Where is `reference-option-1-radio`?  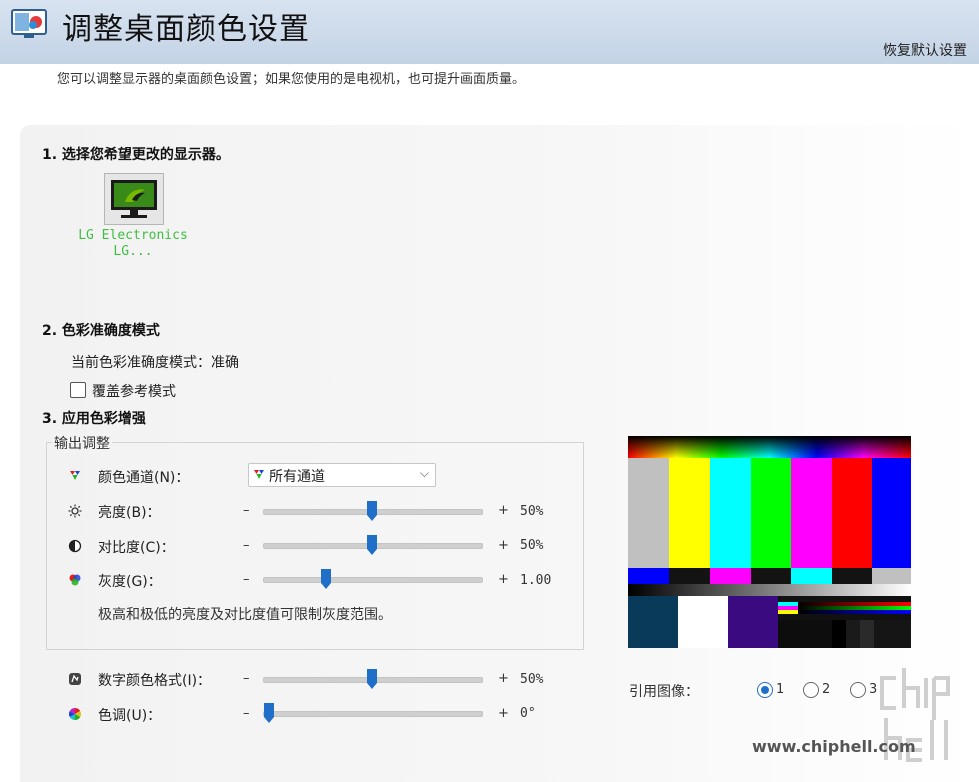
reference-option-1-radio is located at coordinates (765, 690).